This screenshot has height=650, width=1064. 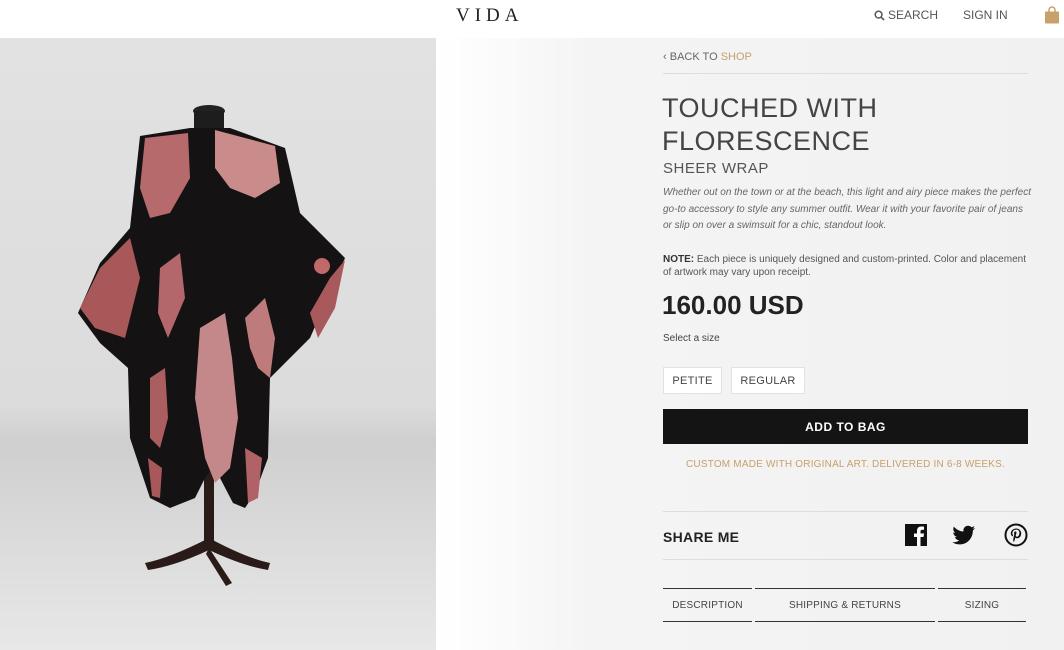 What do you see at coordinates (665, 57) in the screenshot?
I see `chevron-left-icon: ‹` at bounding box center [665, 57].